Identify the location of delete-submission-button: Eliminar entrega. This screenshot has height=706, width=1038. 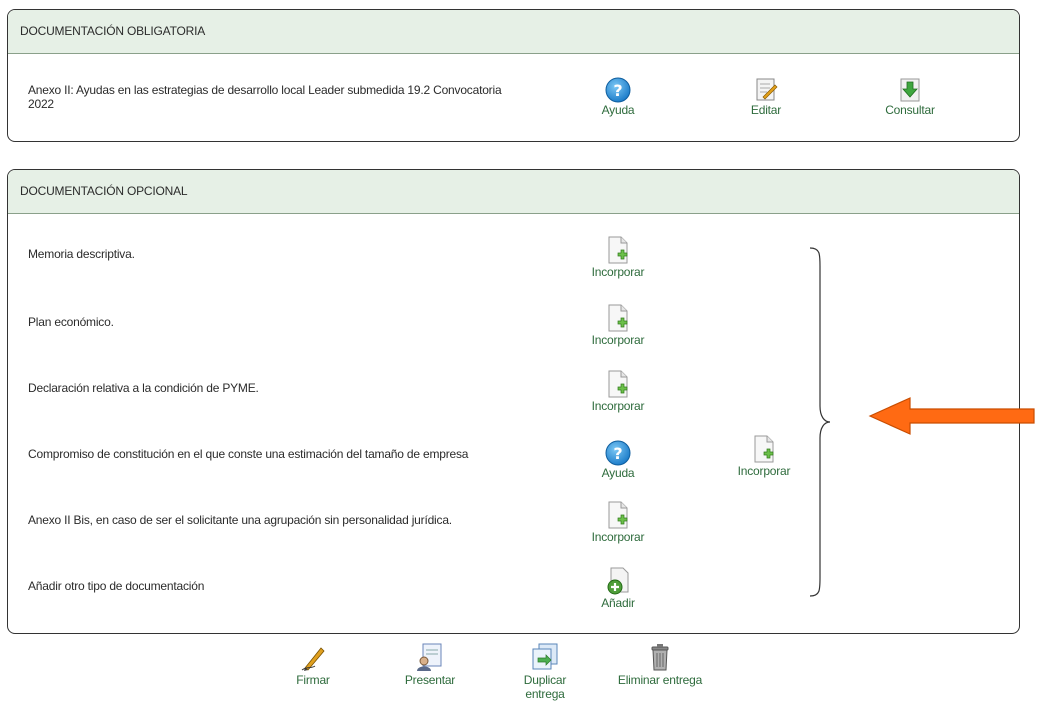
(660, 664).